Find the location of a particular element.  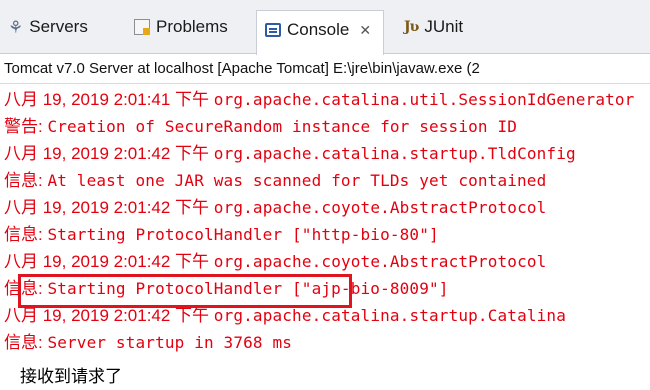

tab-label: Console is located at coordinates (318, 29).